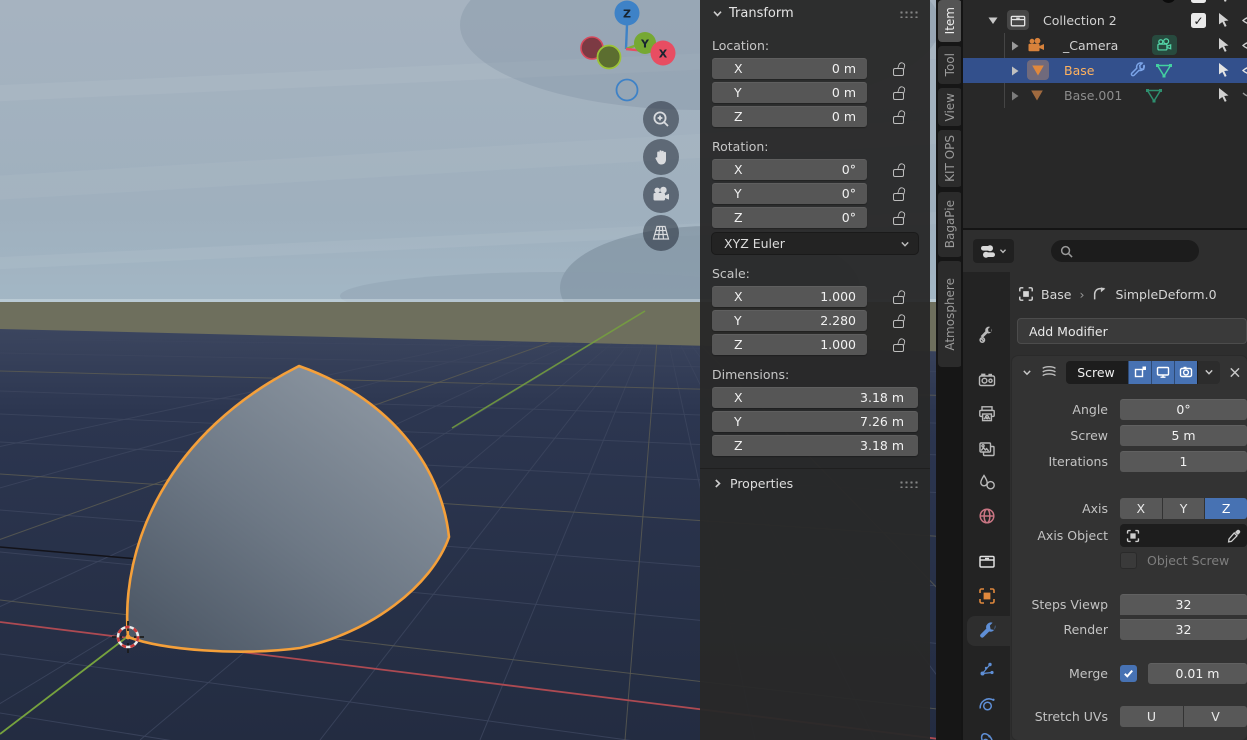 The height and width of the screenshot is (740, 1247). Describe the element at coordinates (950, 224) in the screenshot. I see `tab-bagapie: BagaPie` at that location.